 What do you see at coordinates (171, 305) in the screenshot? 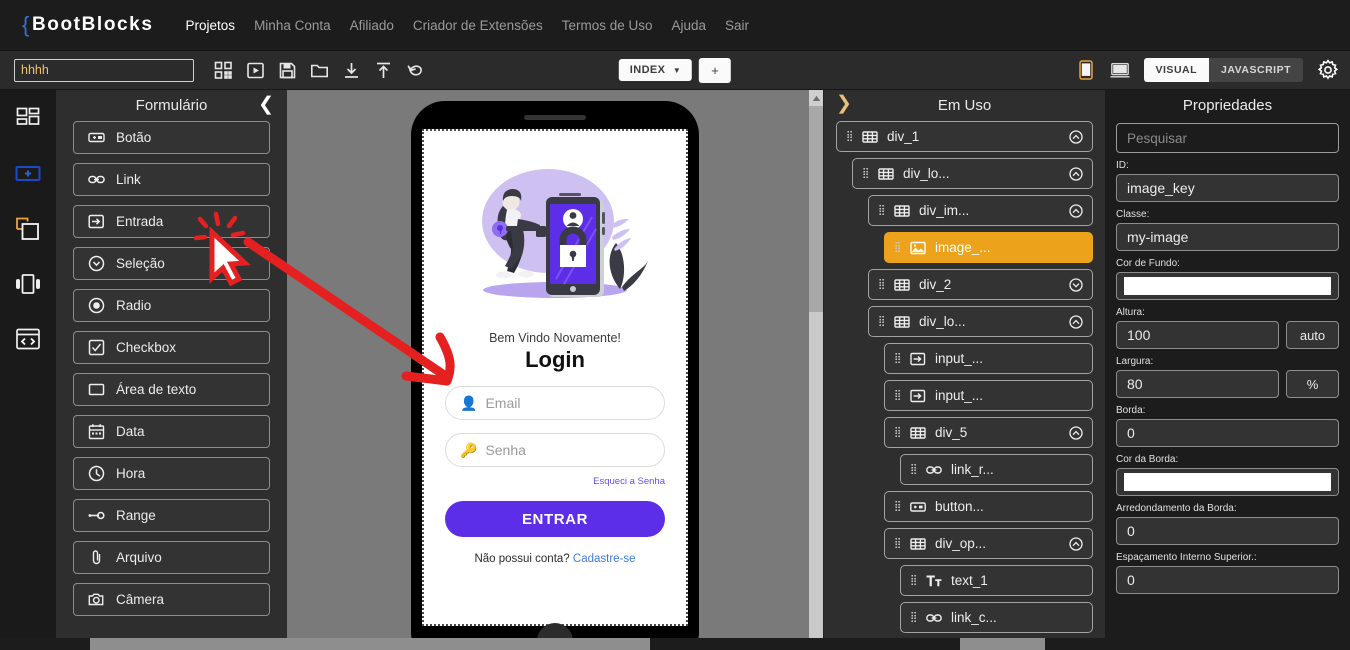
I see `component-item-radio: Radio` at bounding box center [171, 305].